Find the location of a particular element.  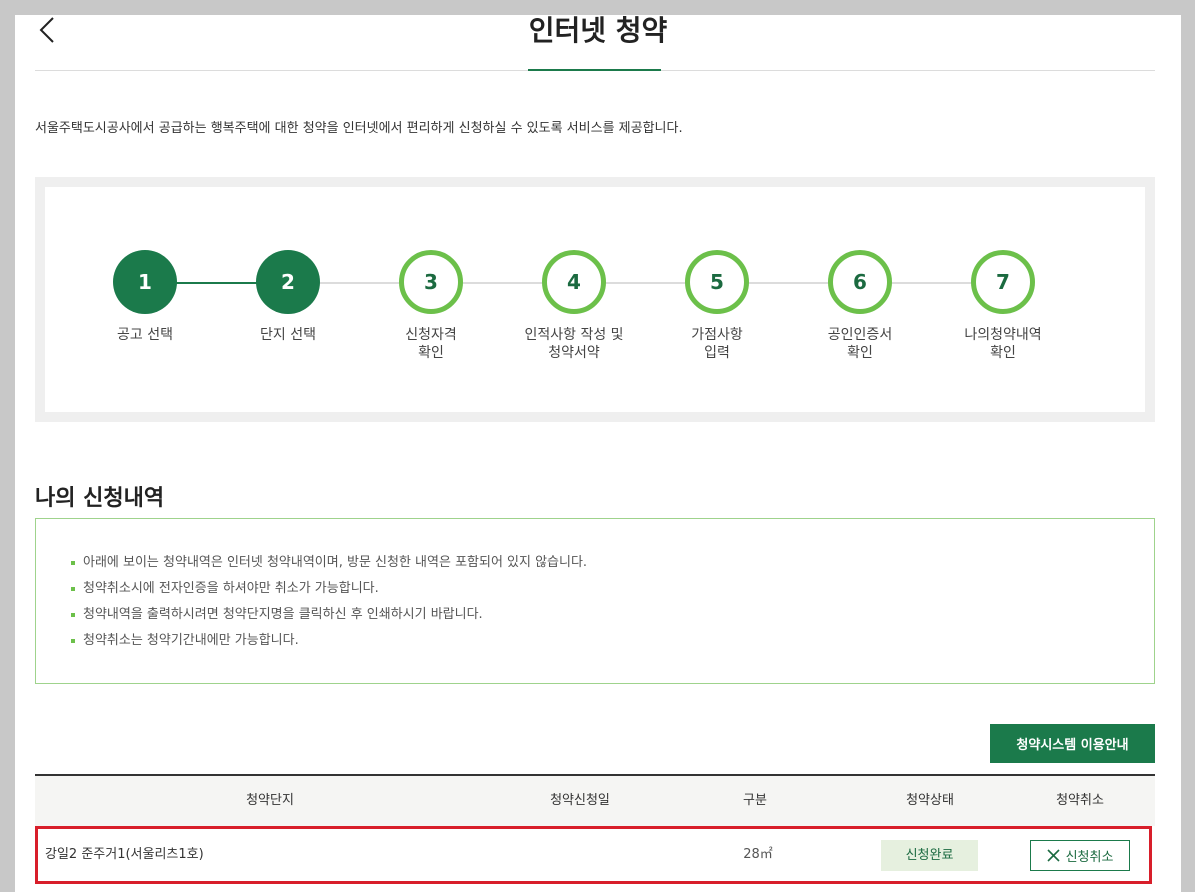

step-label: 공고 선택 is located at coordinates (145, 335).